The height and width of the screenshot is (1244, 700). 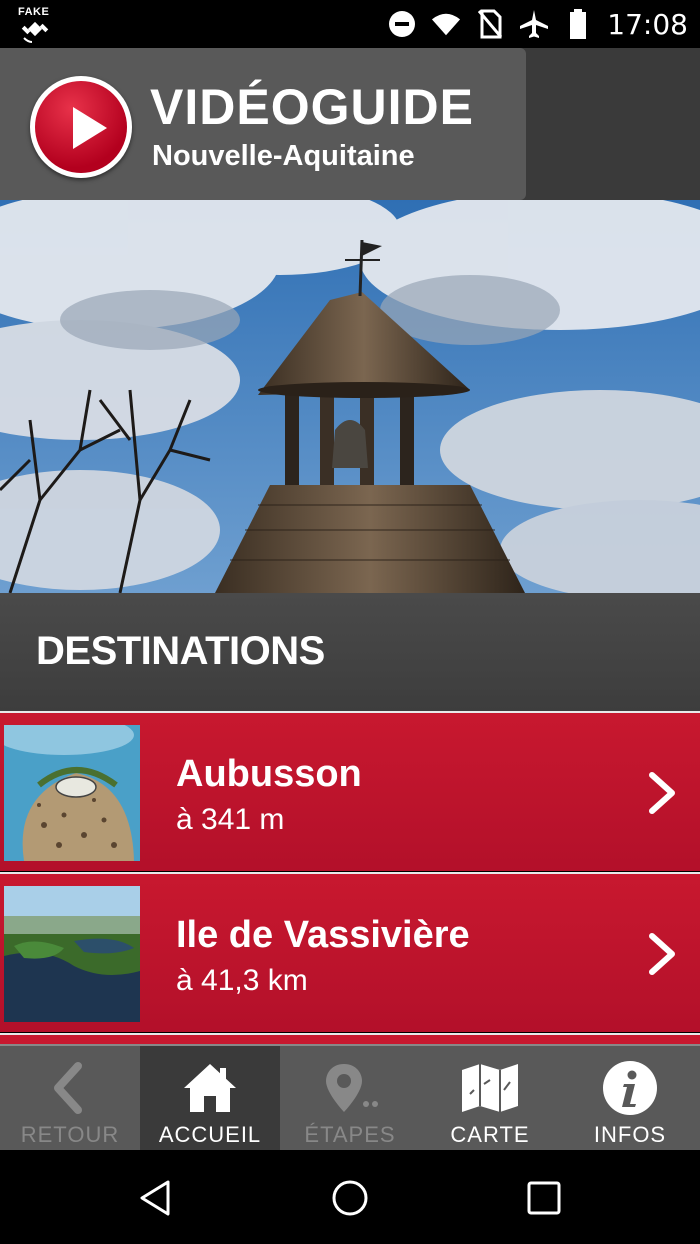 I want to click on tab-retour: RETOUR, so click(x=70, y=1099).